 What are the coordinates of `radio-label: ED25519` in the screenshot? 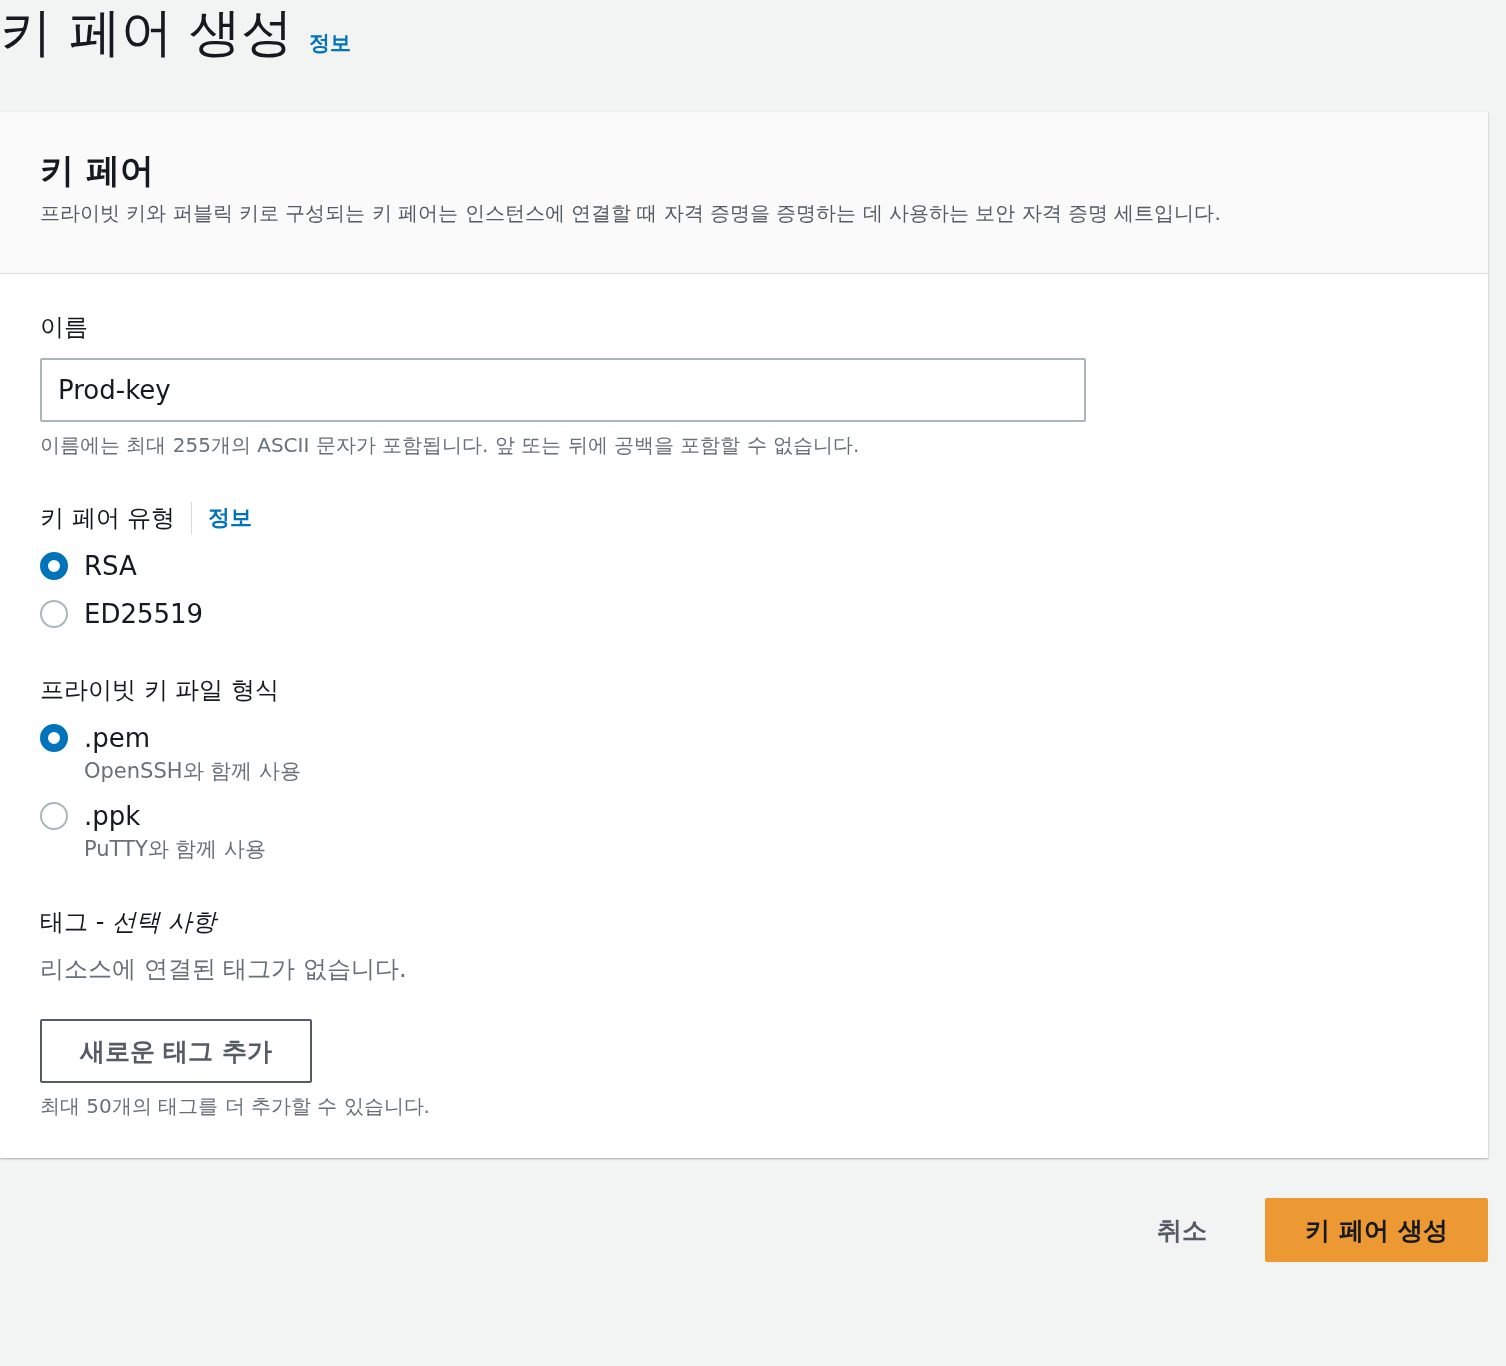 It's located at (144, 614).